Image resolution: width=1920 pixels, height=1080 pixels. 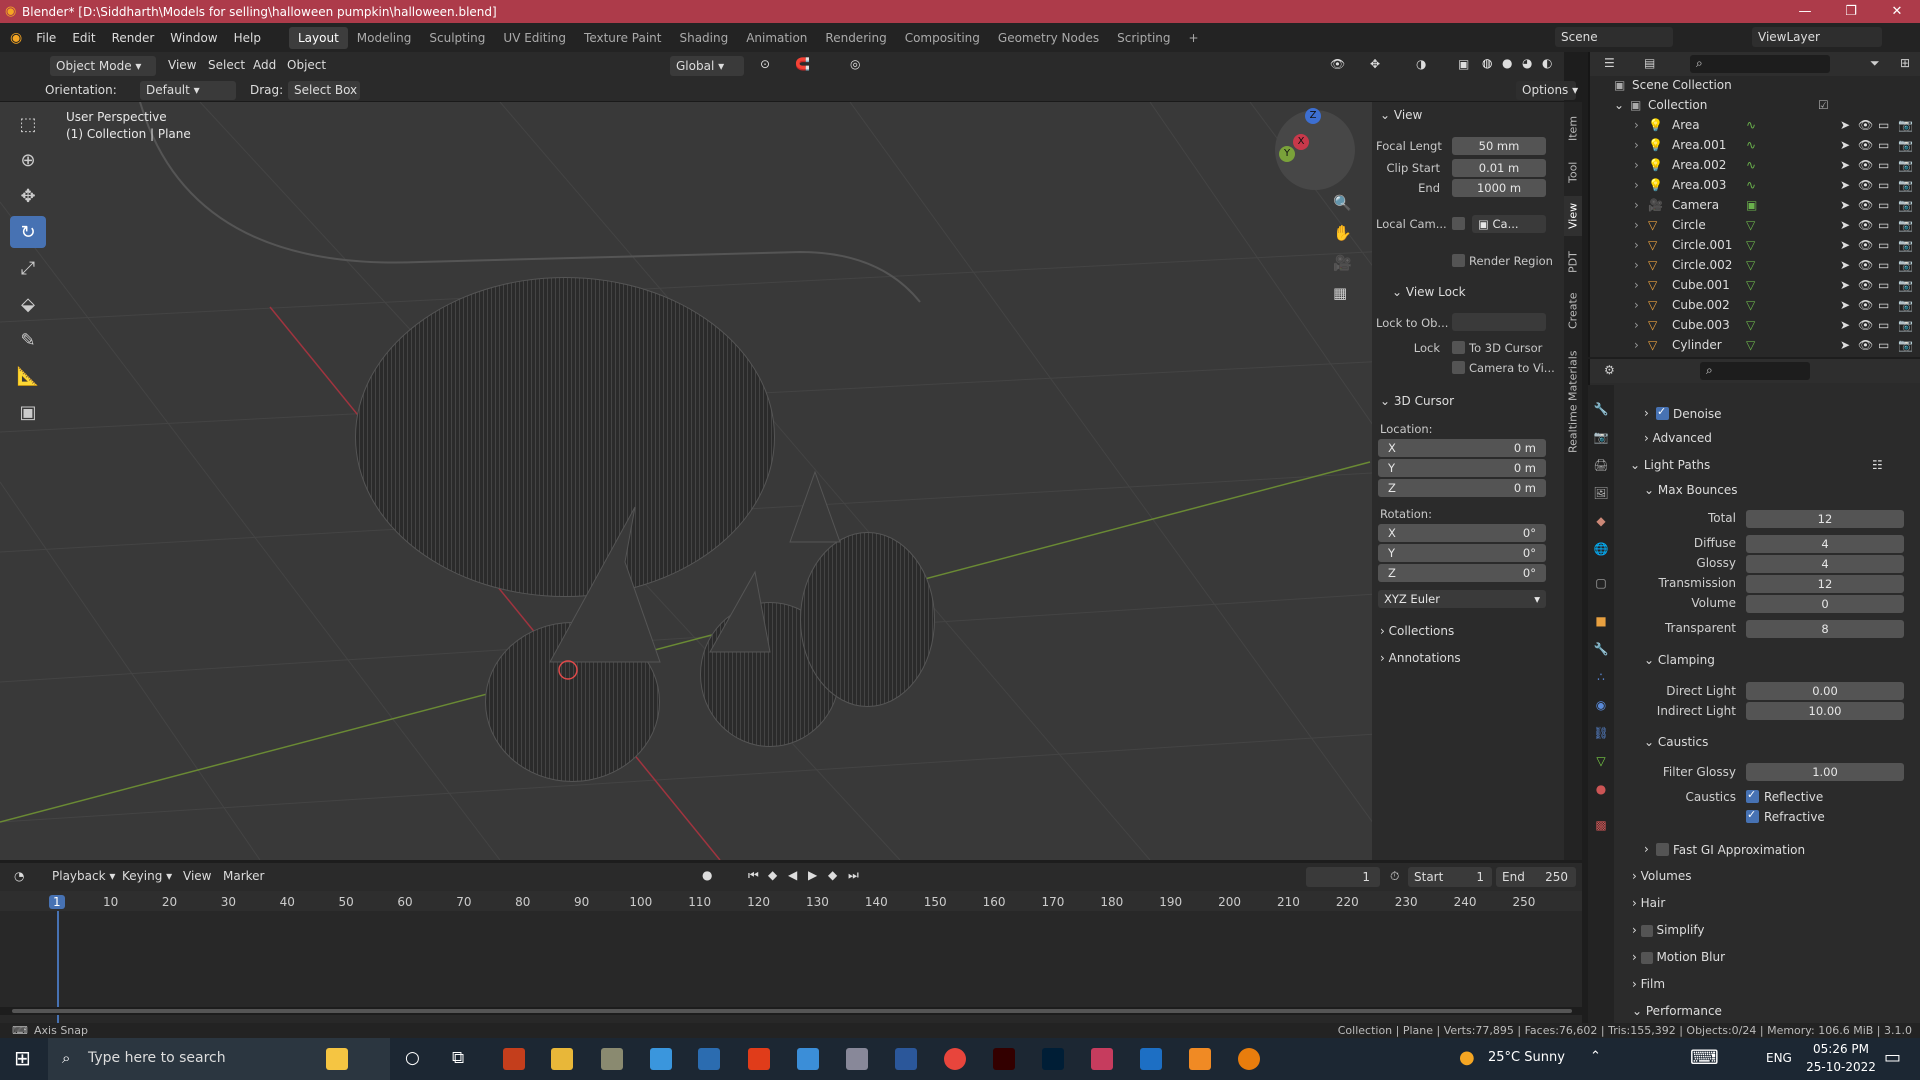 What do you see at coordinates (802, 64) in the screenshot?
I see `snap-icon: 🧲` at bounding box center [802, 64].